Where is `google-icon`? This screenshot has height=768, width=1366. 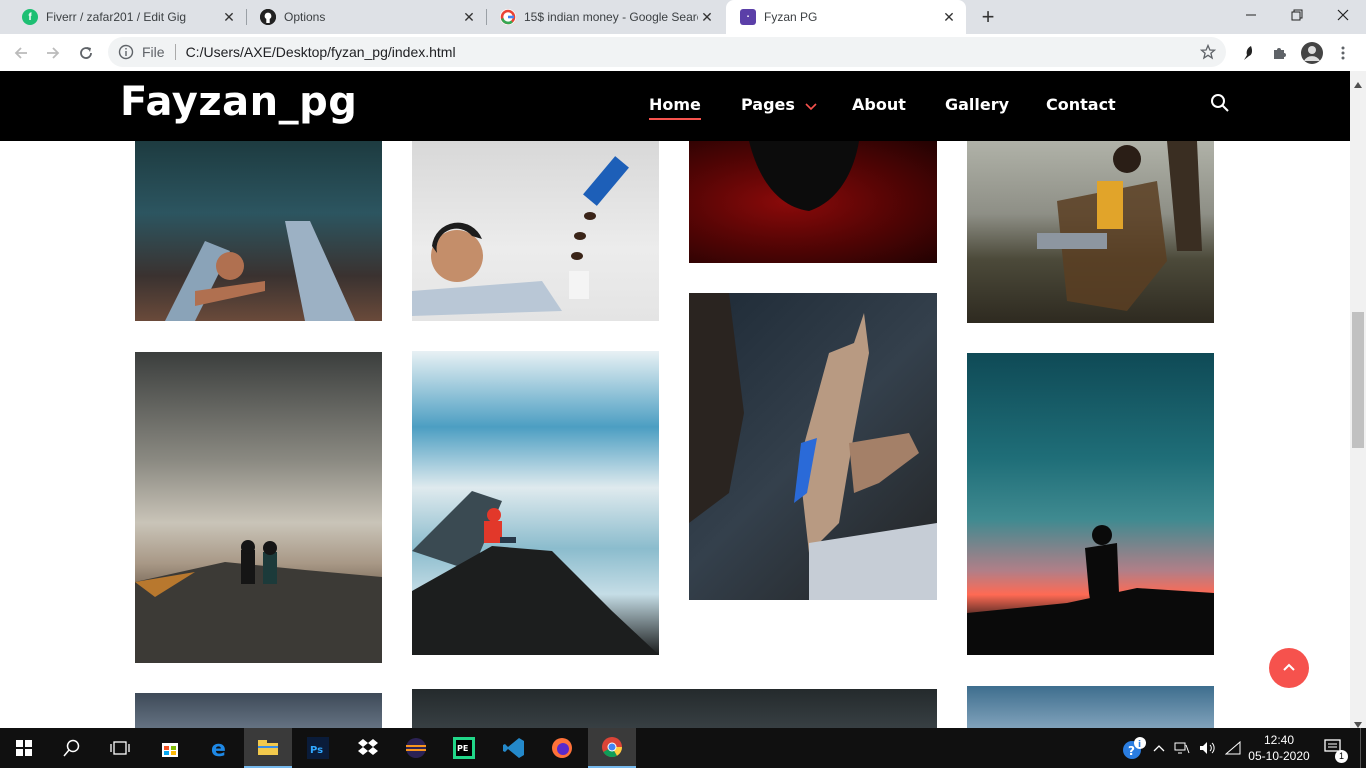 google-icon is located at coordinates (508, 17).